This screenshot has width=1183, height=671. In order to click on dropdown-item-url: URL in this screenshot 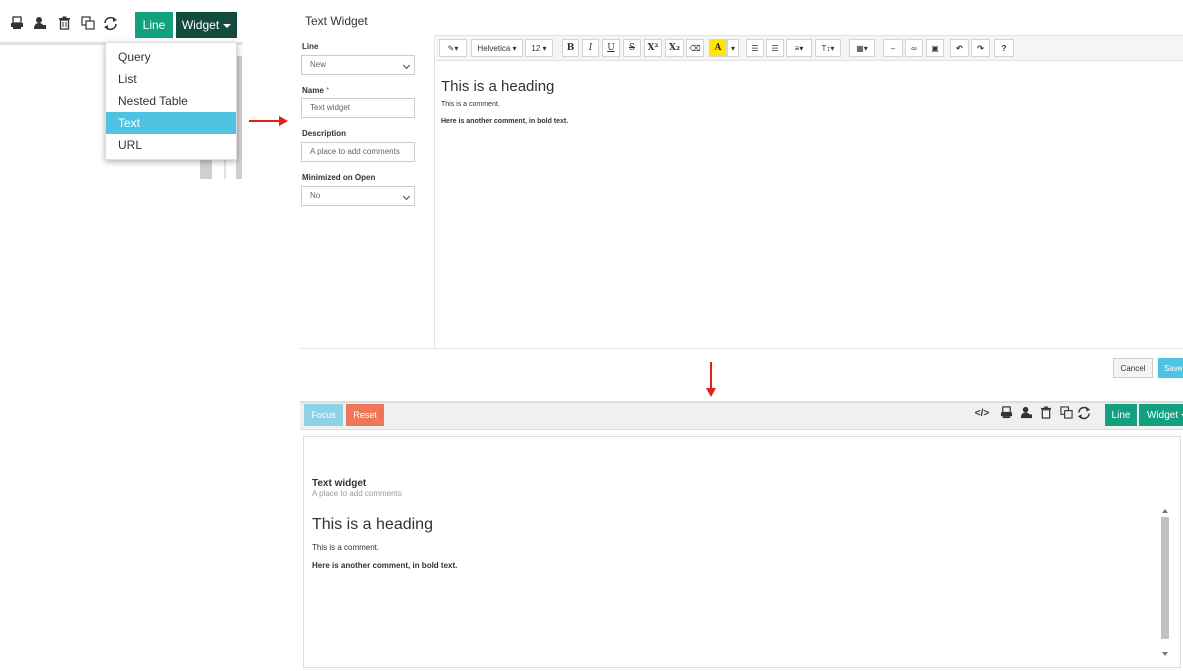, I will do `click(171, 145)`.